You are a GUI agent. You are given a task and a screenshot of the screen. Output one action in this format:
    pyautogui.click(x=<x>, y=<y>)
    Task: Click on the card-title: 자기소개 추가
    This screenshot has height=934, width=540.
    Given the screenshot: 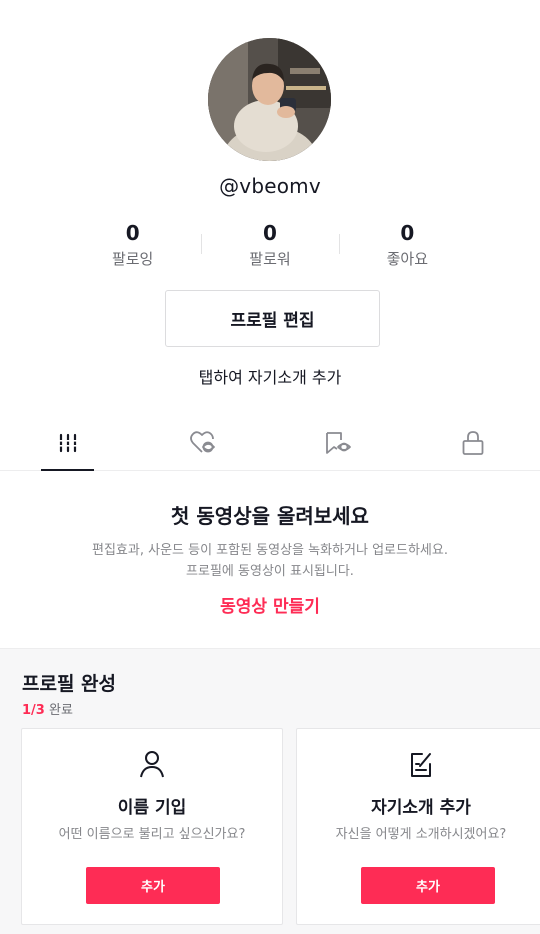 What is the action you would take?
    pyautogui.click(x=421, y=808)
    